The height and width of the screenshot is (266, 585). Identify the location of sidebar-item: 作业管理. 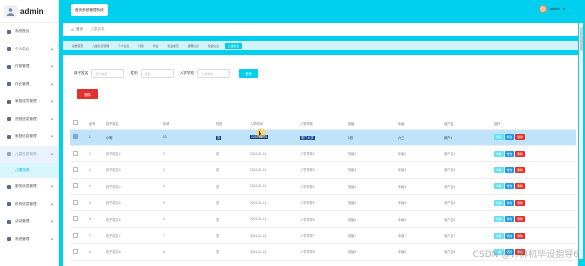
(29, 85).